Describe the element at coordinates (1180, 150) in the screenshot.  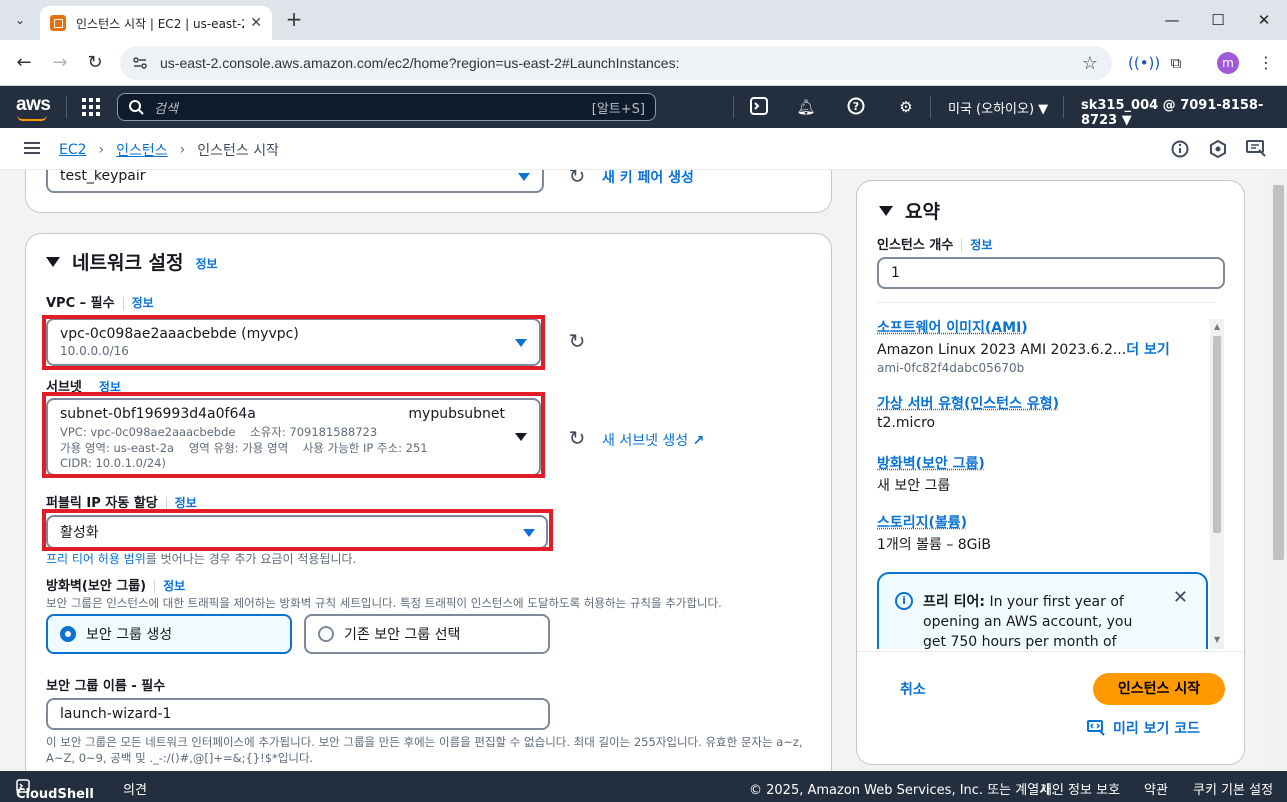
I see `info-circle-icon` at that location.